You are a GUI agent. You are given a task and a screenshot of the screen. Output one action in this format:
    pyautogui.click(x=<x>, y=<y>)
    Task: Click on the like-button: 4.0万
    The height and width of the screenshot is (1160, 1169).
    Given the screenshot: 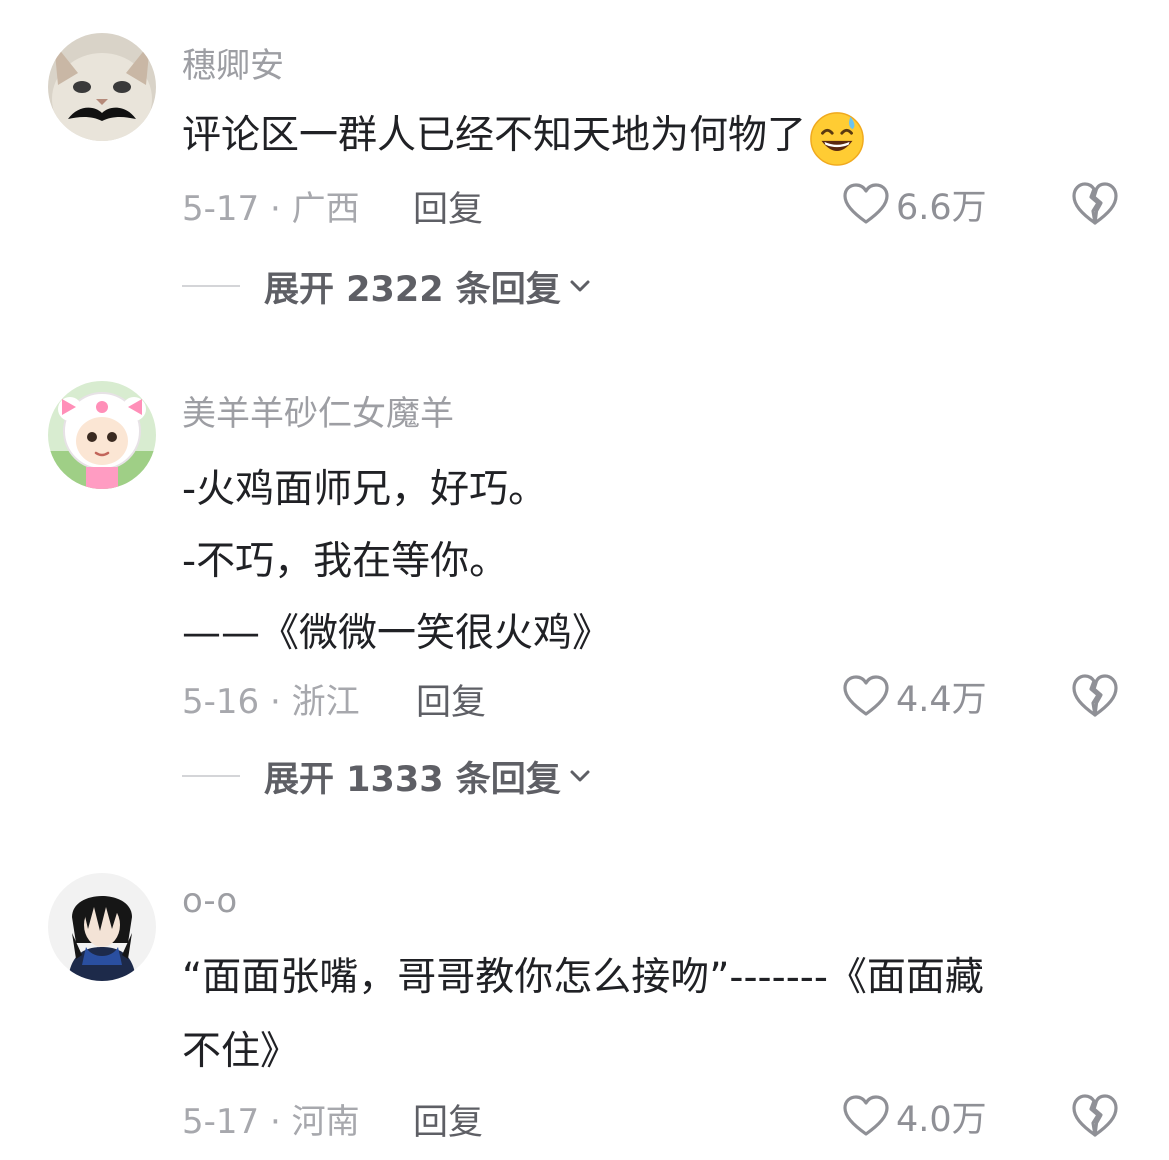 What is the action you would take?
    pyautogui.click(x=914, y=1116)
    